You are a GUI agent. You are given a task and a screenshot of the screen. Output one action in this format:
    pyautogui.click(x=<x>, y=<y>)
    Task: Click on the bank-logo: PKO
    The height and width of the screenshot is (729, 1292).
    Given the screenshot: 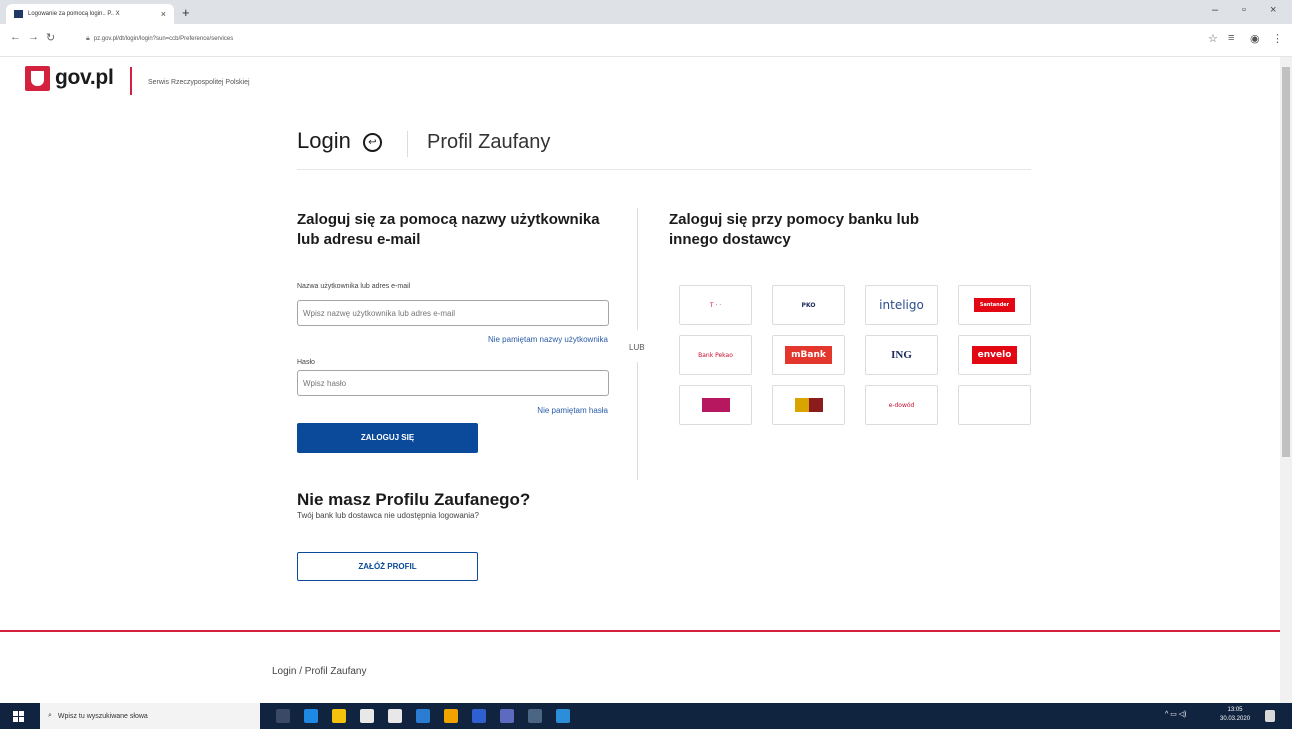 What is the action you would take?
    pyautogui.click(x=808, y=305)
    